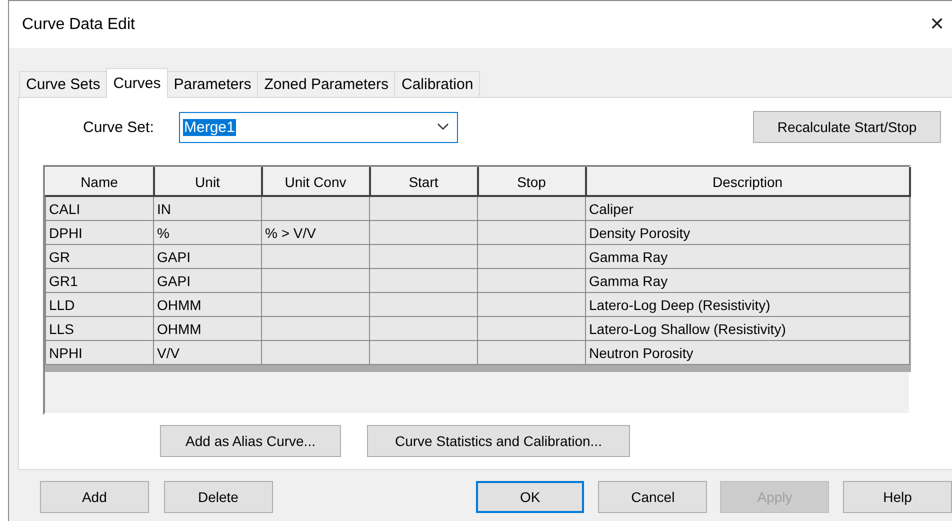 Image resolution: width=952 pixels, height=521 pixels. What do you see at coordinates (424, 182) in the screenshot?
I see `column-header: Start` at bounding box center [424, 182].